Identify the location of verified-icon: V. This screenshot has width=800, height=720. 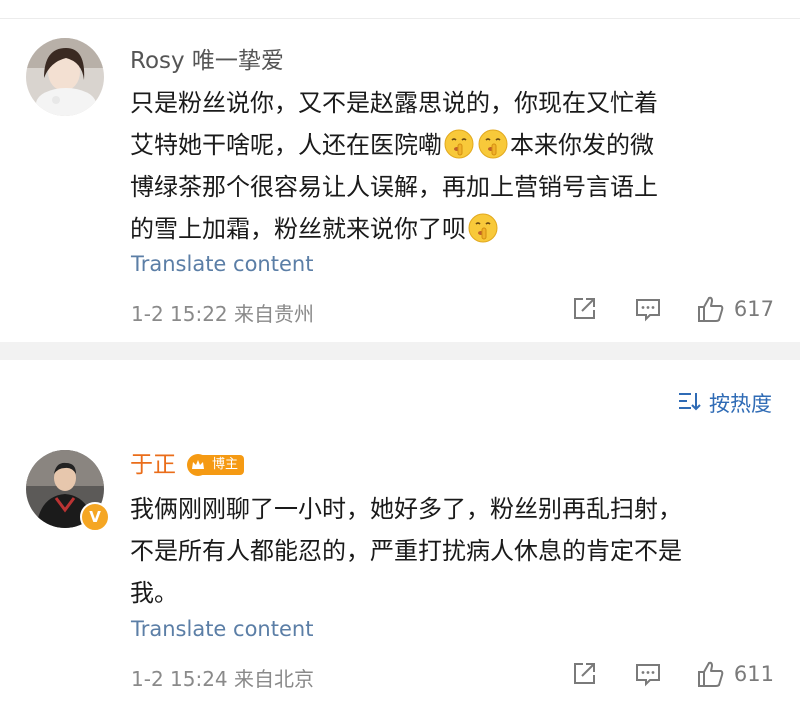
(95, 517).